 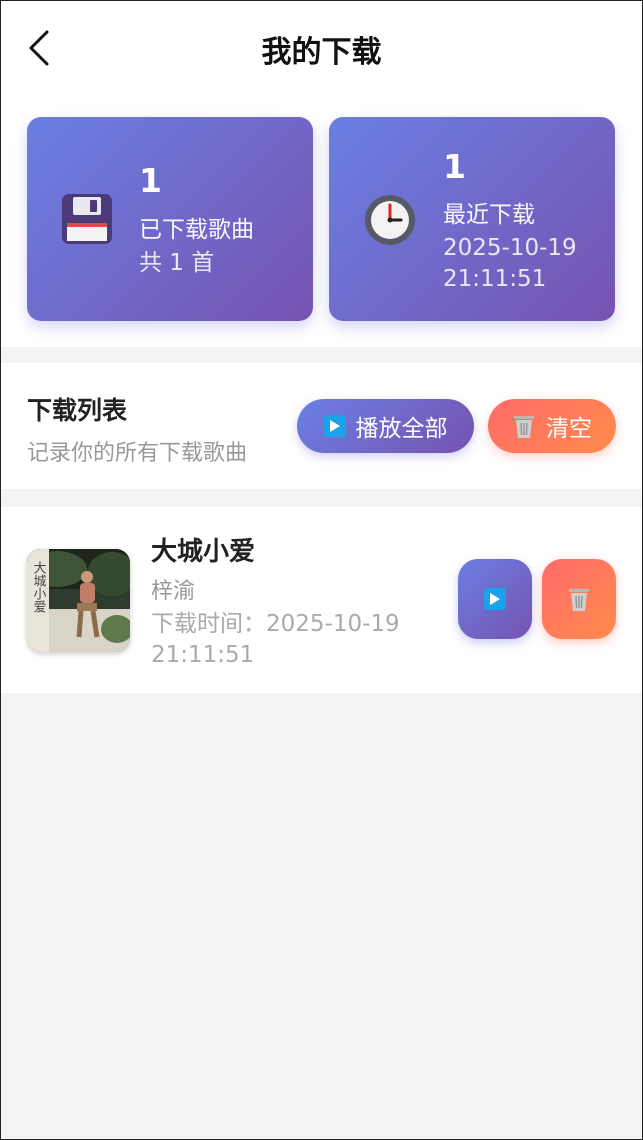 I want to click on floppy-disk-icon, so click(x=87, y=219).